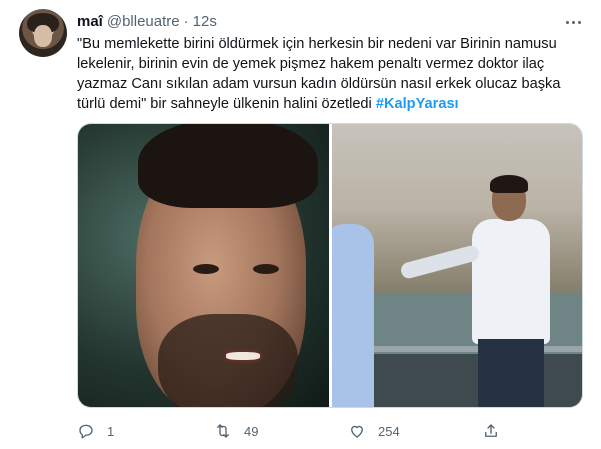 The image size is (601, 449). Describe the element at coordinates (236, 431) in the screenshot. I see `retweet-button: 49` at that location.